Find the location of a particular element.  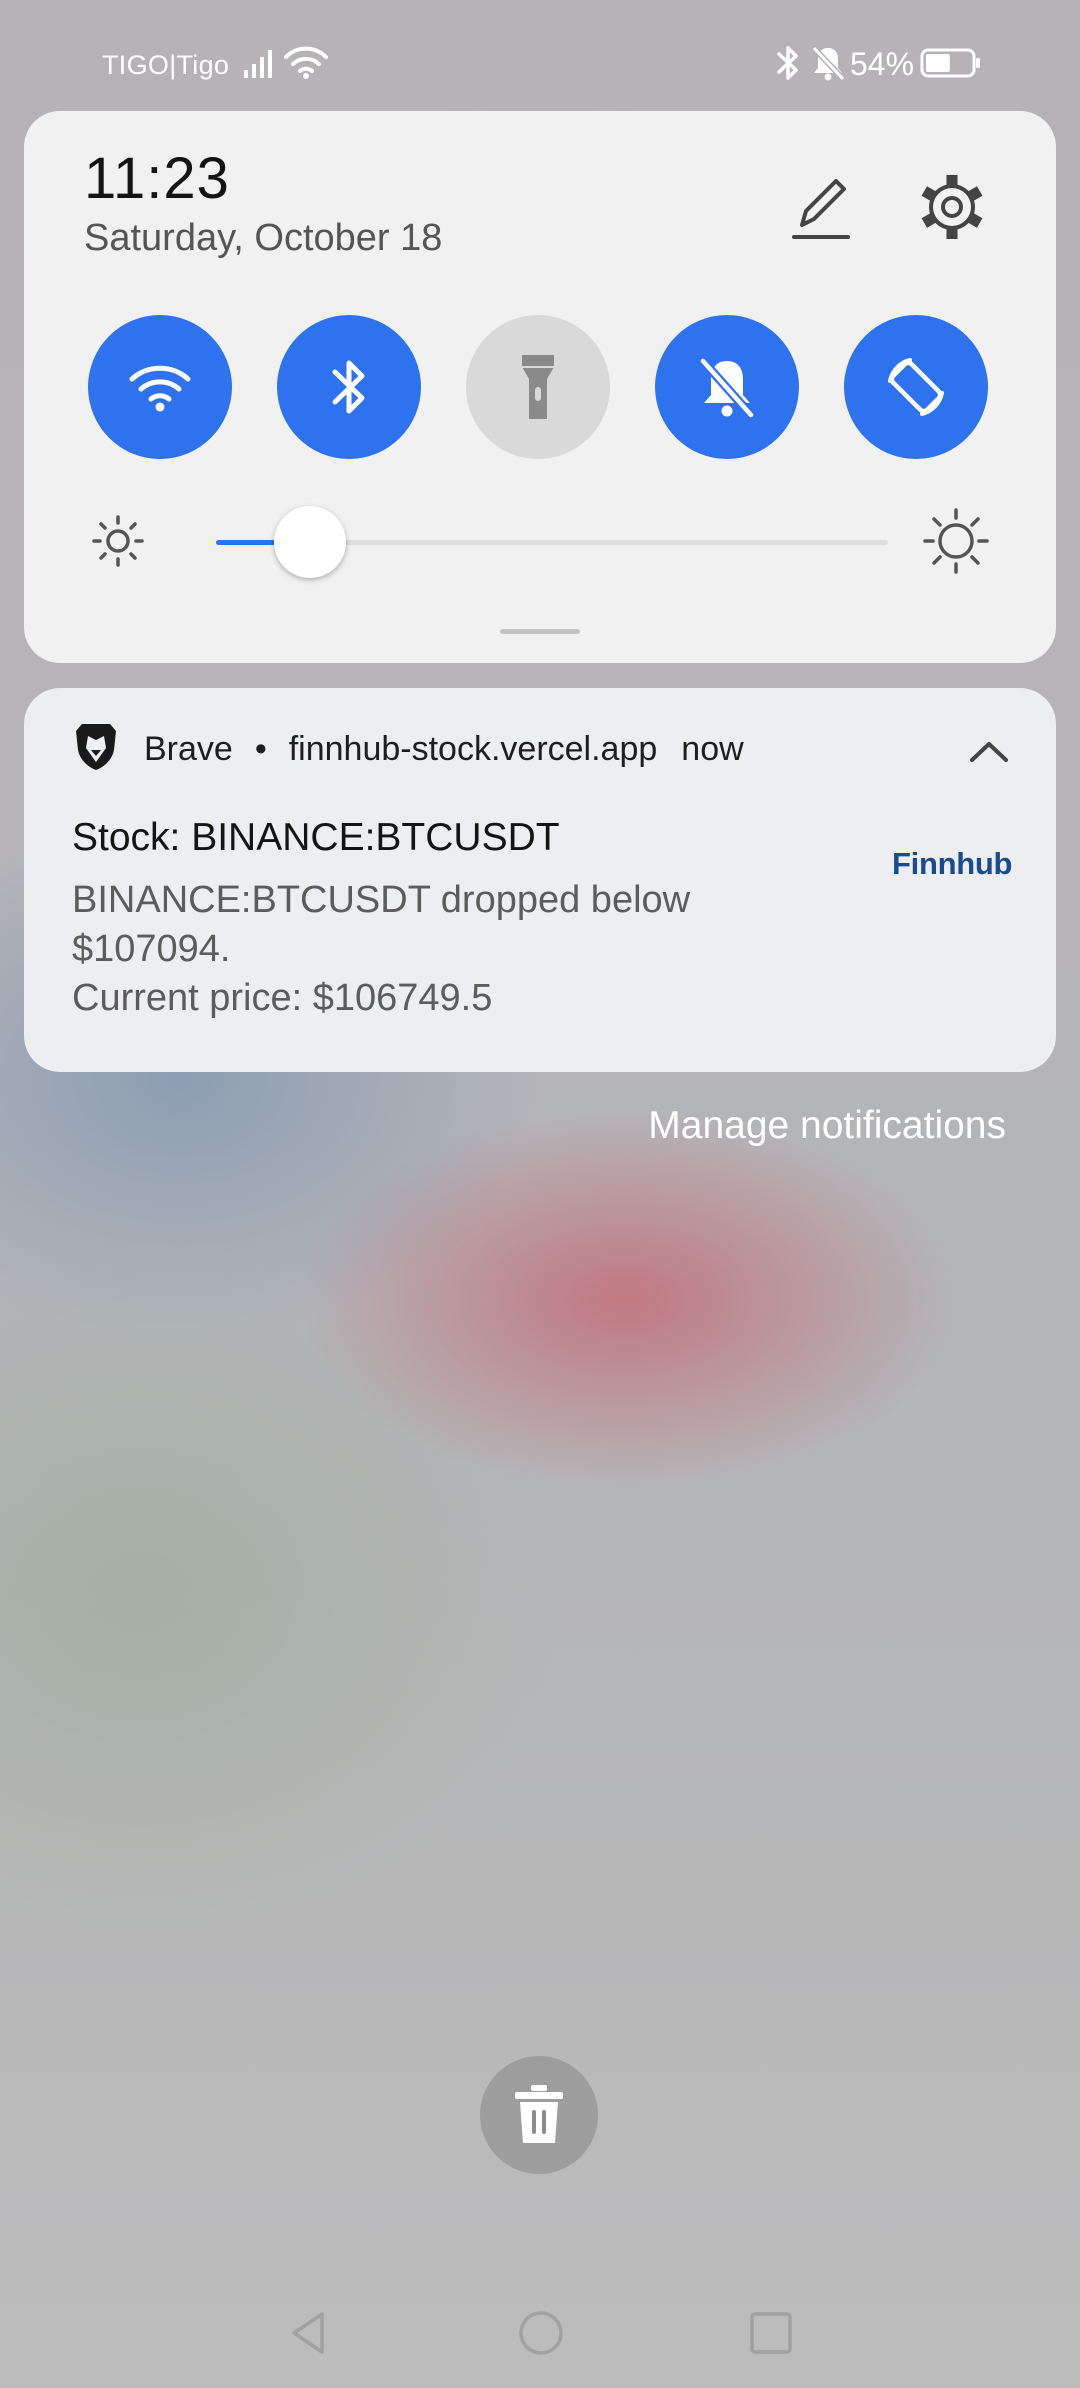

flashlight-tile is located at coordinates (538, 387).